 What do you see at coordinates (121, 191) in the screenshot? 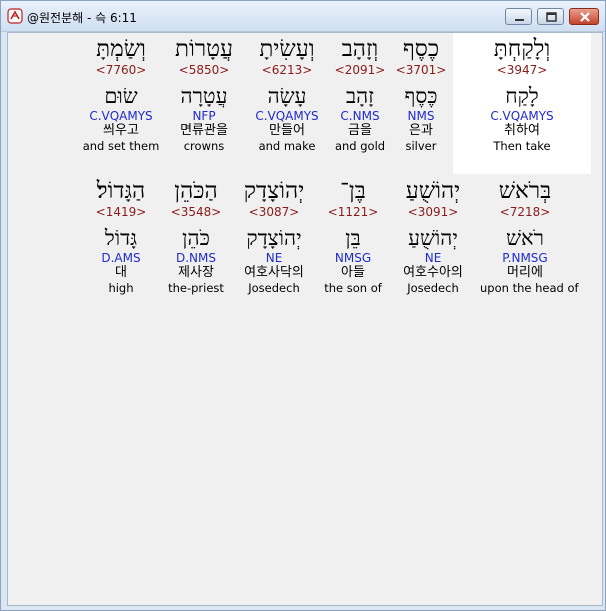
I see `hebrew-word: הַגָּדוֹל׃` at bounding box center [121, 191].